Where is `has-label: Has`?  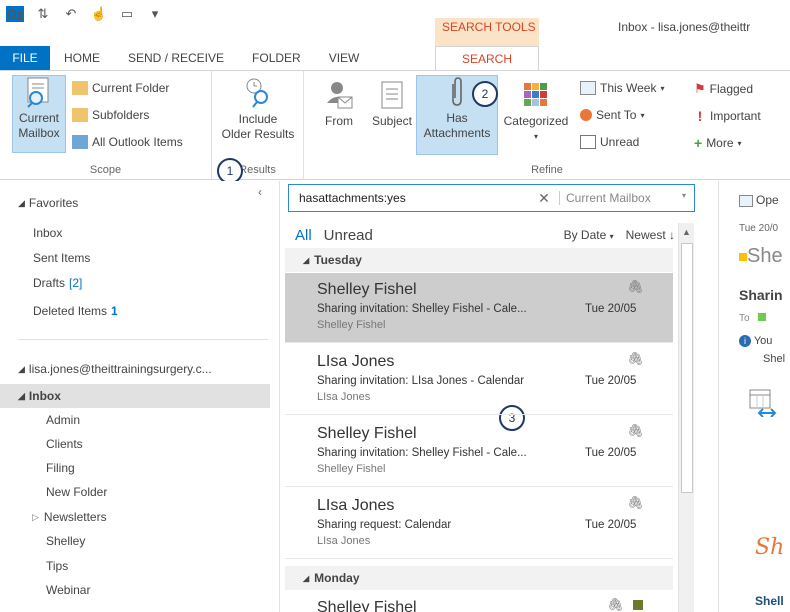 has-label: Has is located at coordinates (457, 118).